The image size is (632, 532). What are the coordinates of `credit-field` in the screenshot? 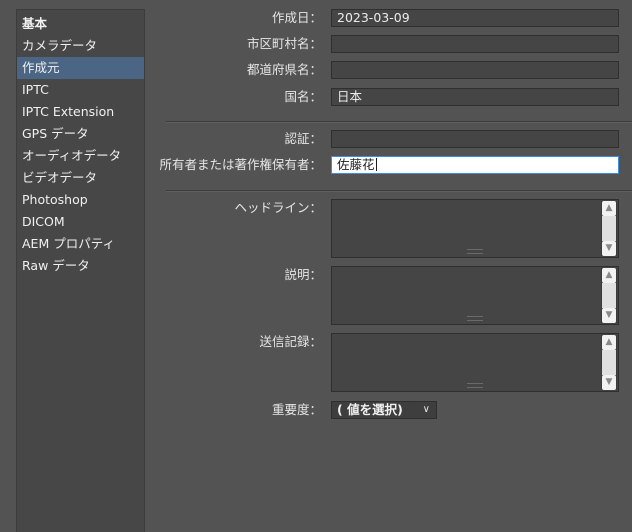 It's located at (475, 139).